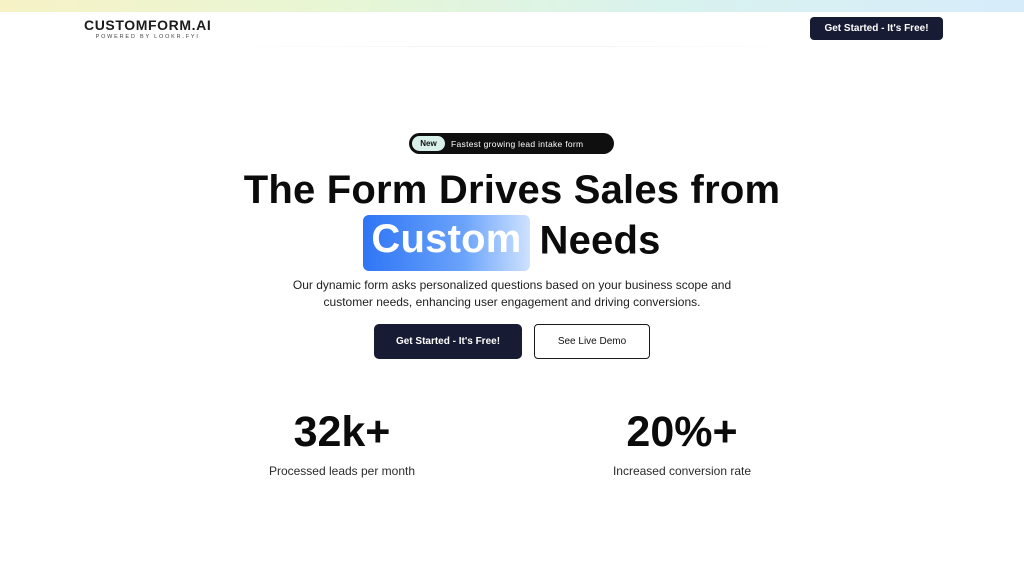 The width and height of the screenshot is (1024, 576). Describe the element at coordinates (342, 432) in the screenshot. I see `stat-value: 32k+` at that location.